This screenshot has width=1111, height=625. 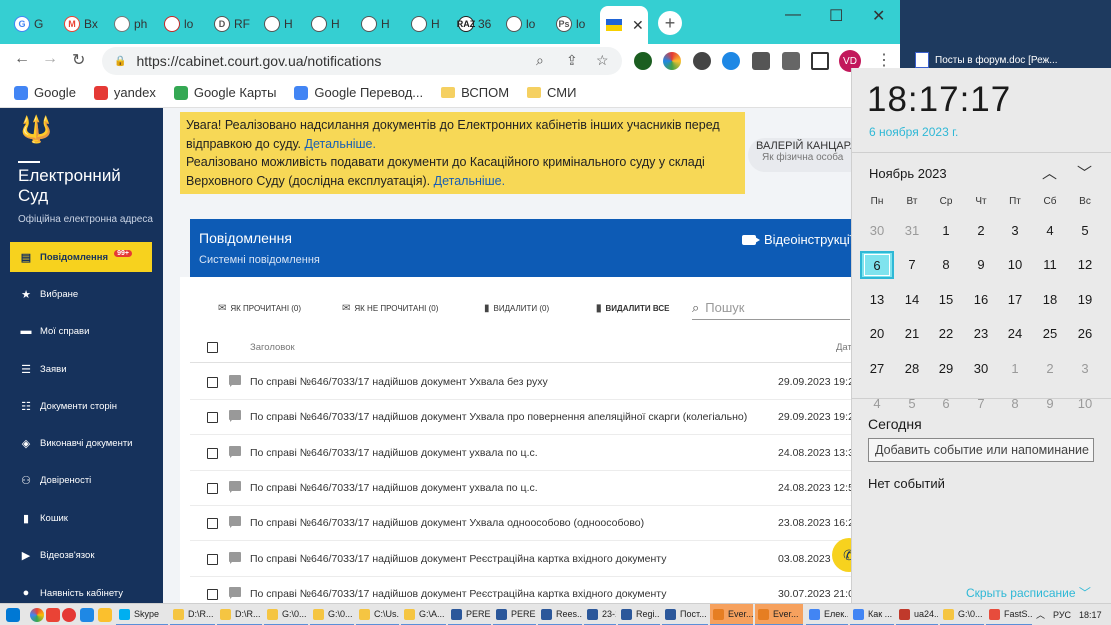 What do you see at coordinates (45, 92) in the screenshot?
I see `bookmark-item: Google` at bounding box center [45, 92].